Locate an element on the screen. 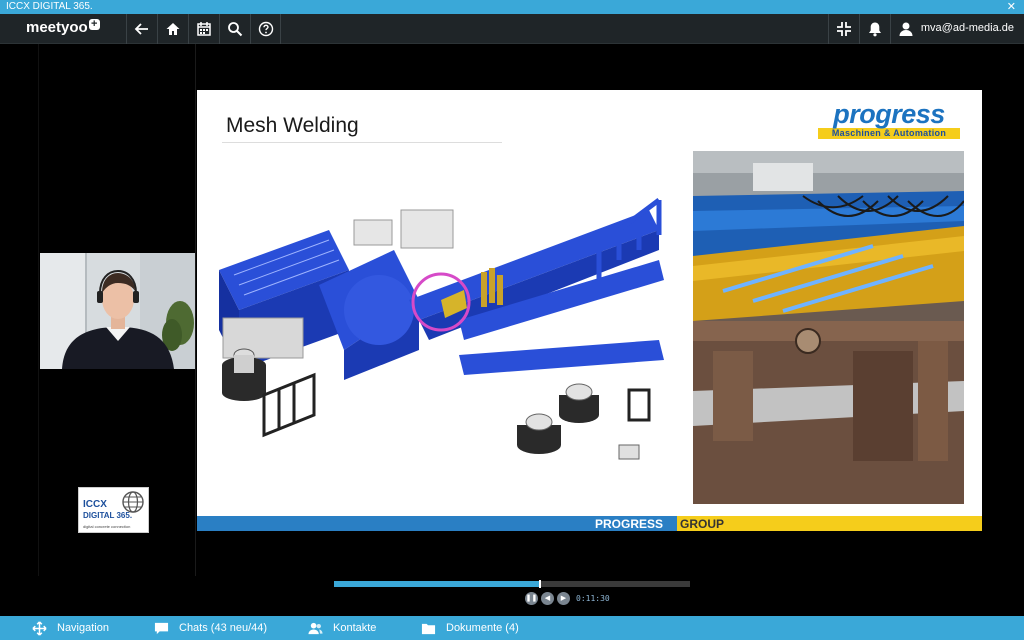  documents-label: Dokumente (4) is located at coordinates (482, 628).